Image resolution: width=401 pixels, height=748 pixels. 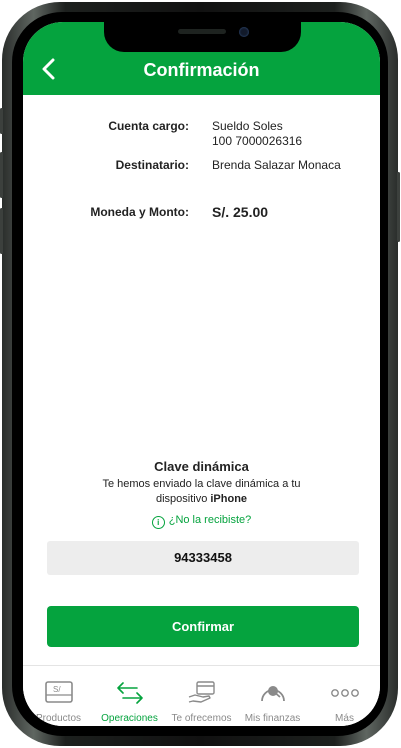 What do you see at coordinates (276, 165) in the screenshot?
I see `destinatario-value: Brenda Salazar Monaca` at bounding box center [276, 165].